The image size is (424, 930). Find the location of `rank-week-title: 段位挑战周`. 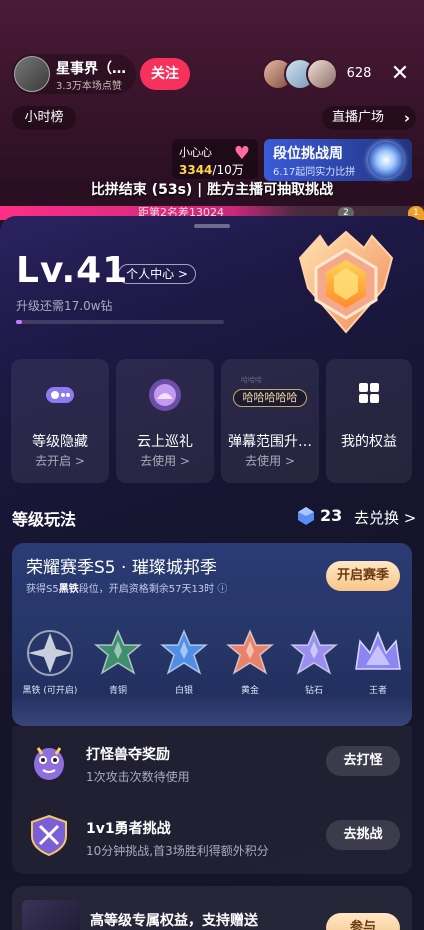

rank-week-title: 段位挑战周 is located at coordinates (308, 154).